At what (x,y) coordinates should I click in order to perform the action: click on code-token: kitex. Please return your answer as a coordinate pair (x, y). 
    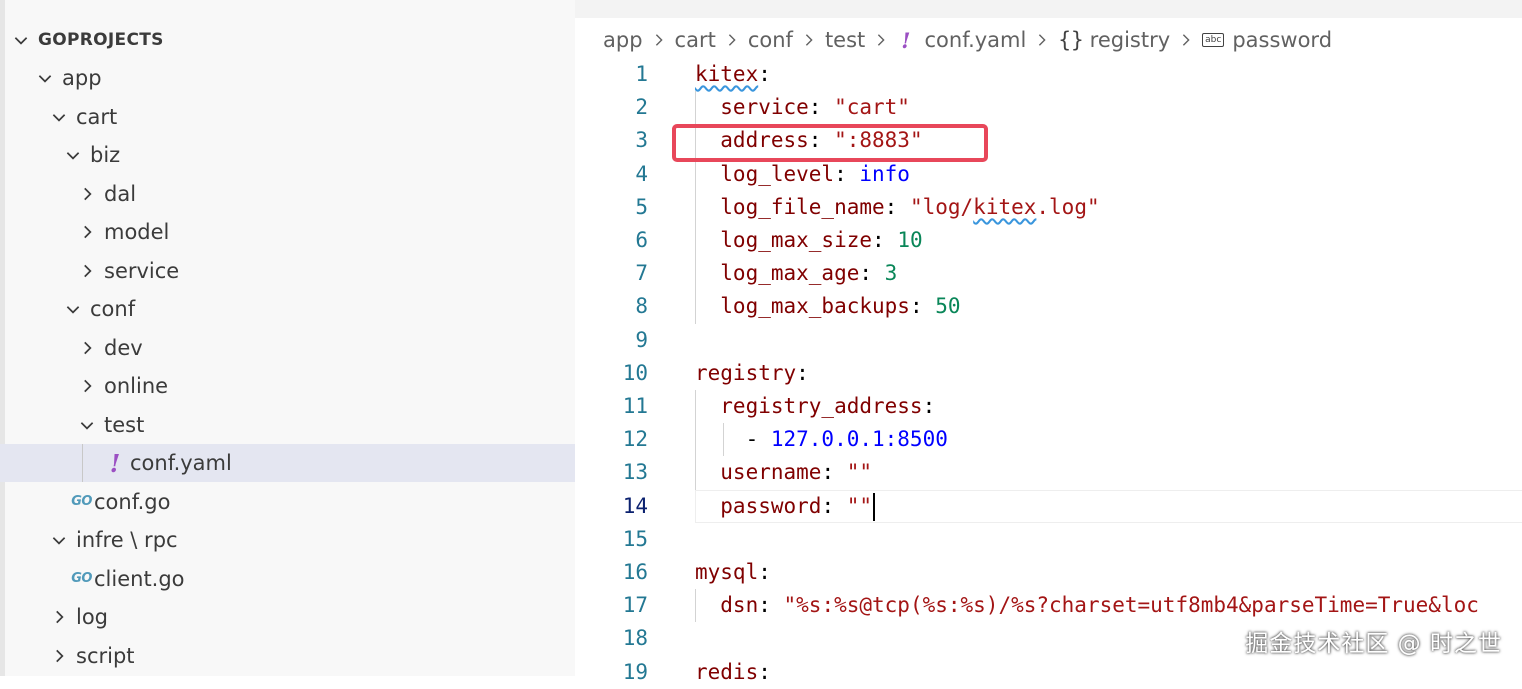
    Looking at the image, I should click on (1005, 206).